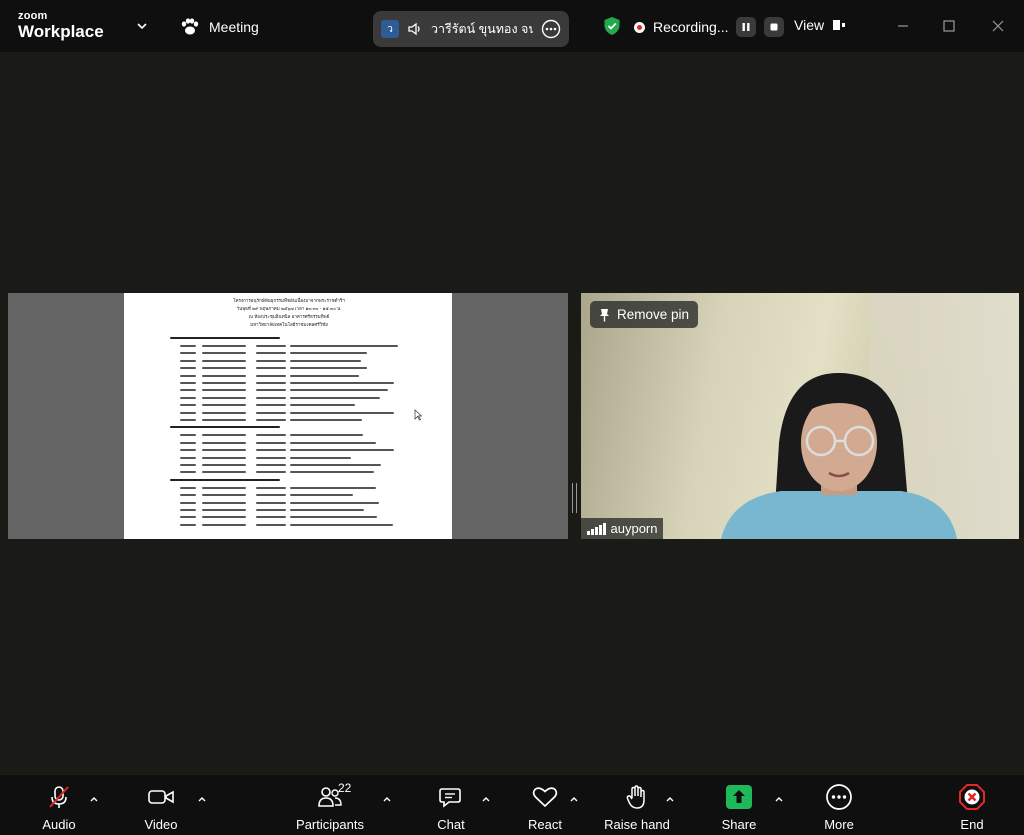 The height and width of the screenshot is (835, 1024). What do you see at coordinates (746, 27) in the screenshot?
I see `pause-recording-button` at bounding box center [746, 27].